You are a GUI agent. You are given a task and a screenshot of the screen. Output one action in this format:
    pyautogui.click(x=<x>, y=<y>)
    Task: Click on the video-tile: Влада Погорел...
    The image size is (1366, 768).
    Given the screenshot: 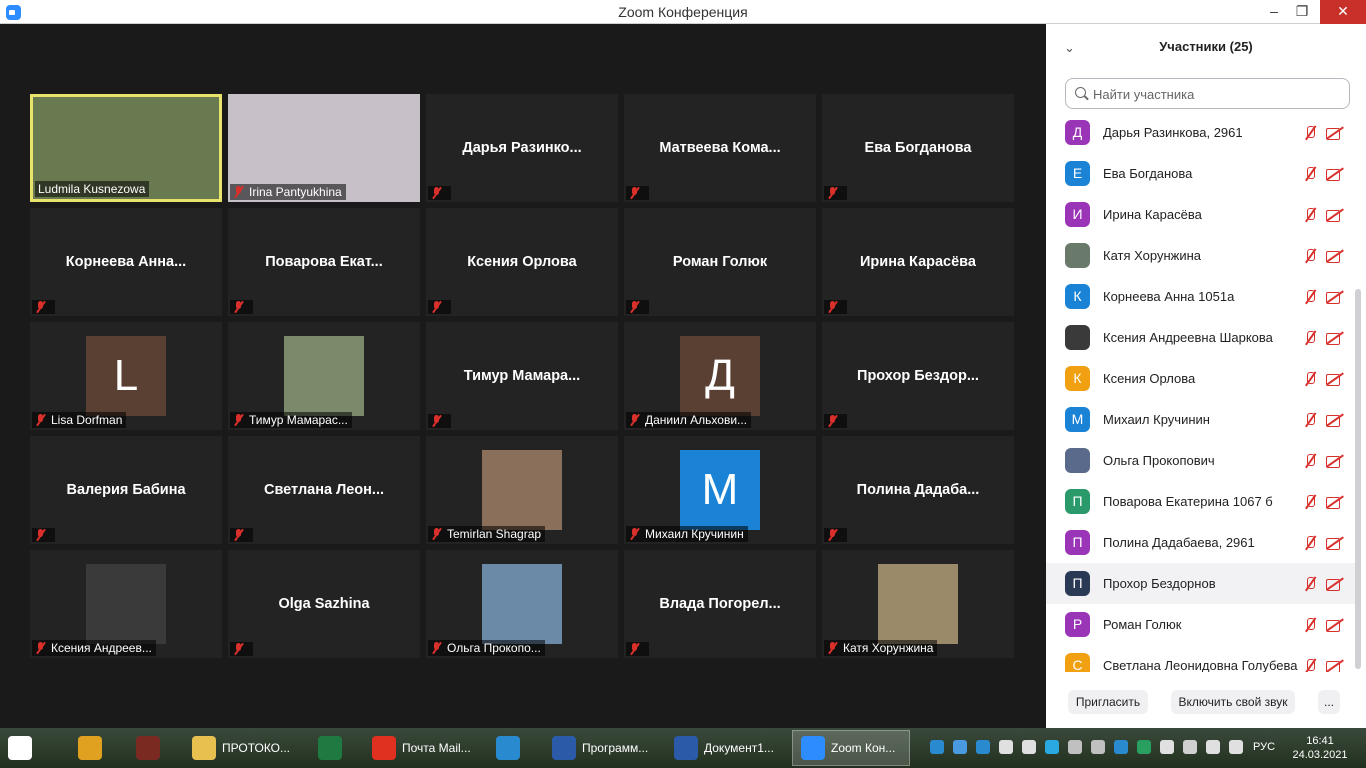 What is the action you would take?
    pyautogui.click(x=720, y=604)
    